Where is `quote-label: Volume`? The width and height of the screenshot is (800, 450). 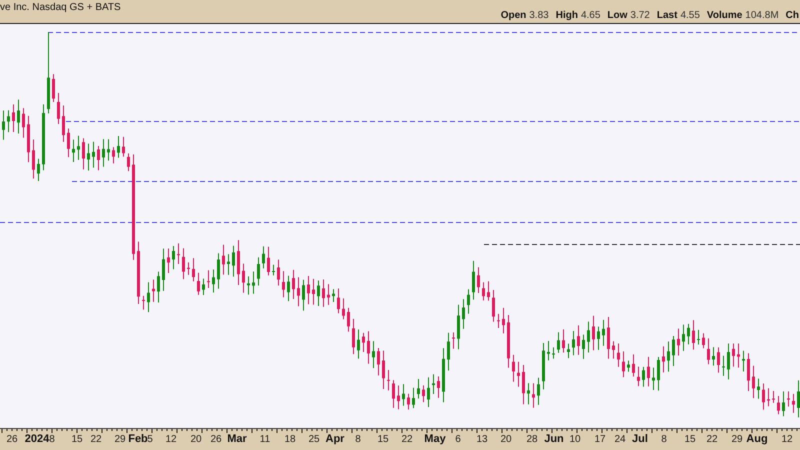
quote-label: Volume is located at coordinates (724, 15).